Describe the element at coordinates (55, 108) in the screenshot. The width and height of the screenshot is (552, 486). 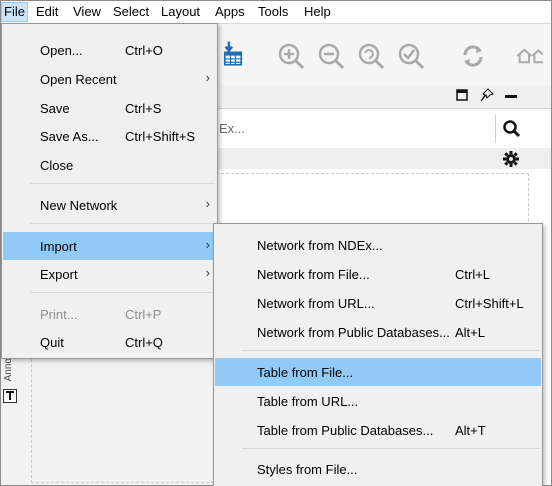
I see `save-label: Save` at that location.